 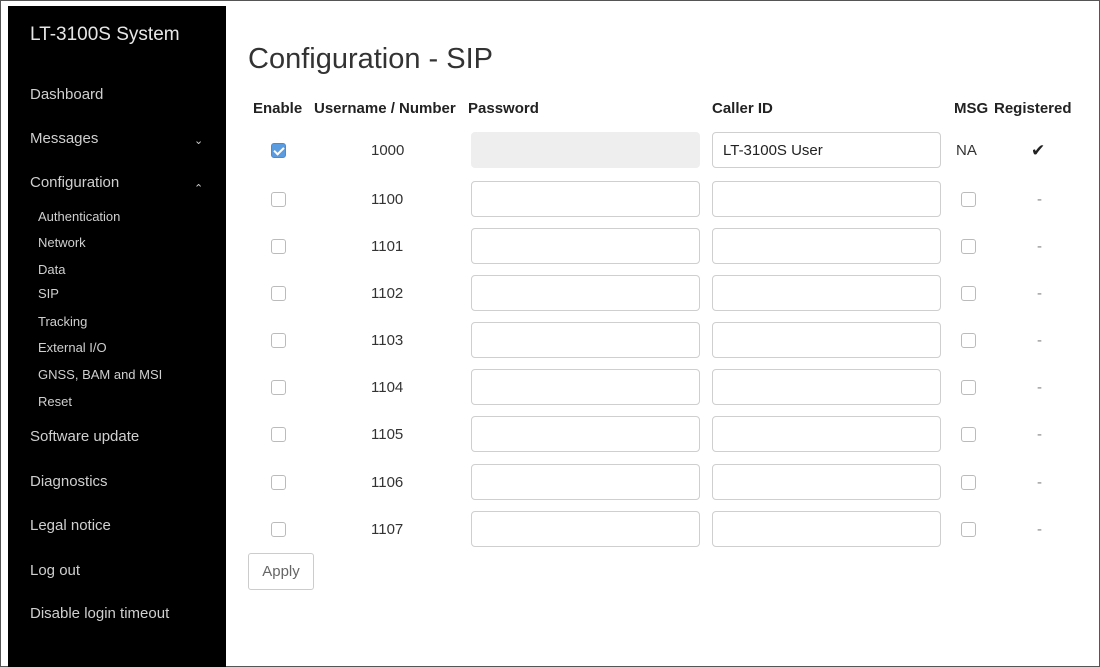 I want to click on sidebar-subitem-data: Data, so click(x=51, y=269).